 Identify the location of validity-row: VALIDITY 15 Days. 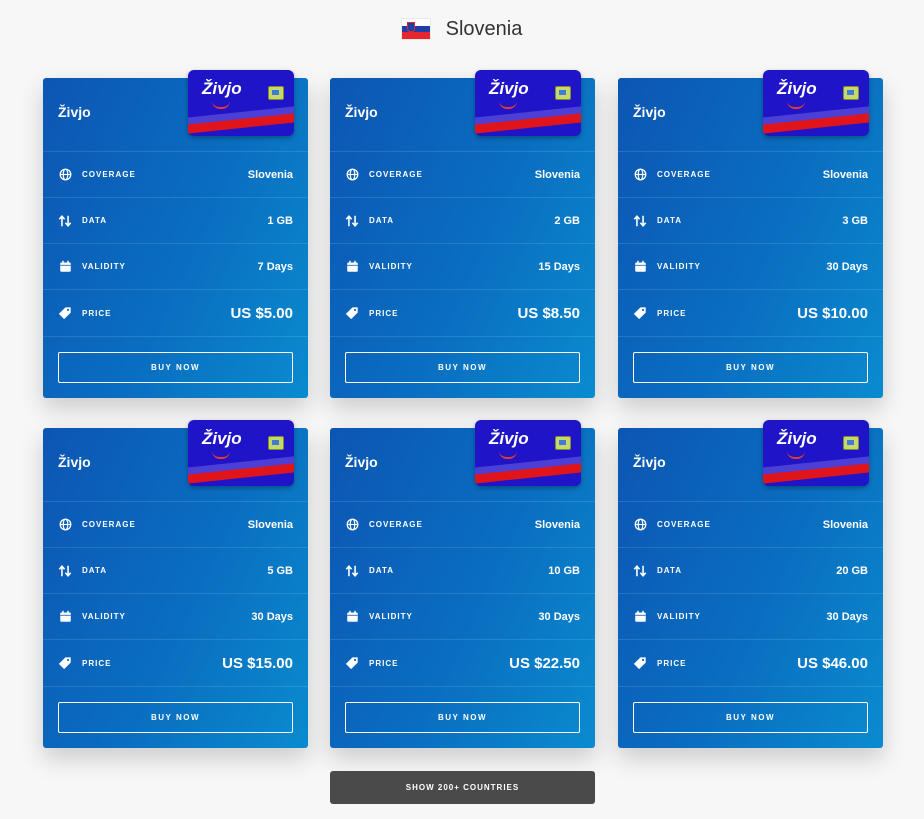
(462, 267).